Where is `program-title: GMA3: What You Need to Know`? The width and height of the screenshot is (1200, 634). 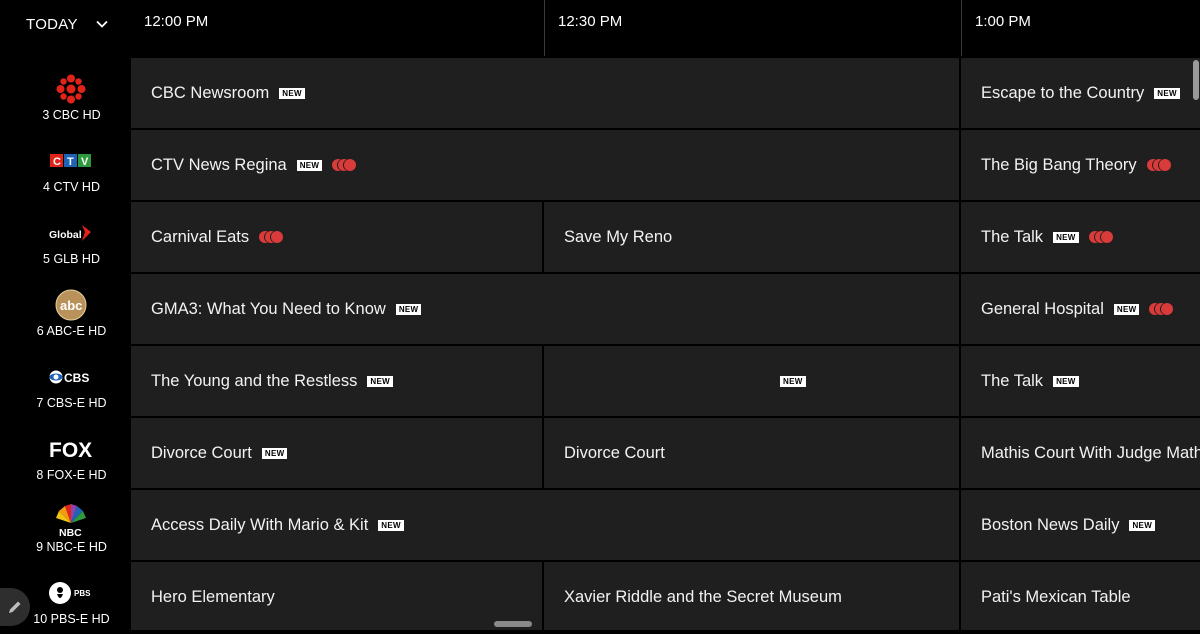
program-title: GMA3: What You Need to Know is located at coordinates (268, 308).